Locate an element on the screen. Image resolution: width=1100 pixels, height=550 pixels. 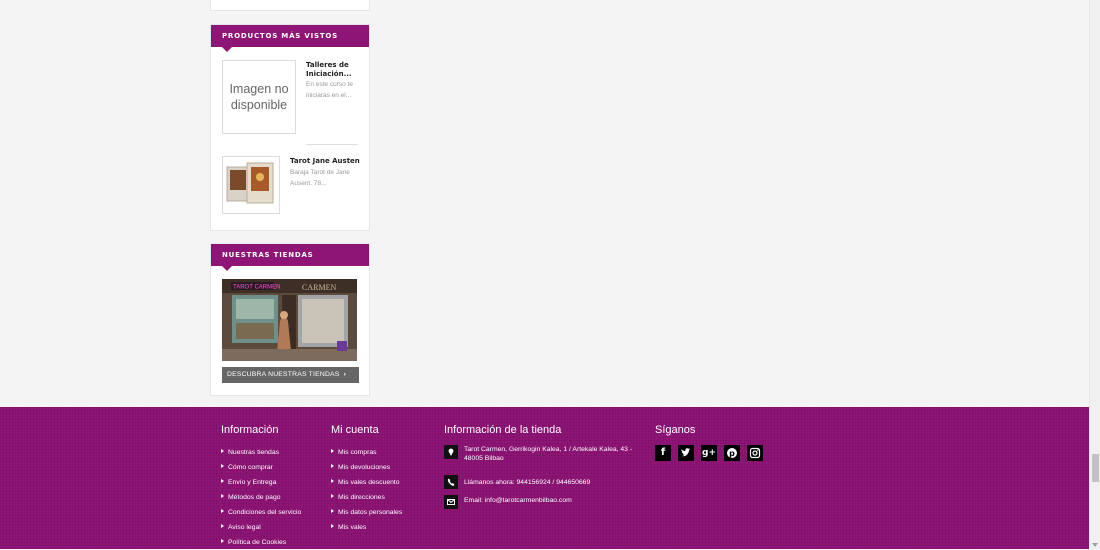
footer-account-title: Mi cuenta is located at coordinates (355, 430).